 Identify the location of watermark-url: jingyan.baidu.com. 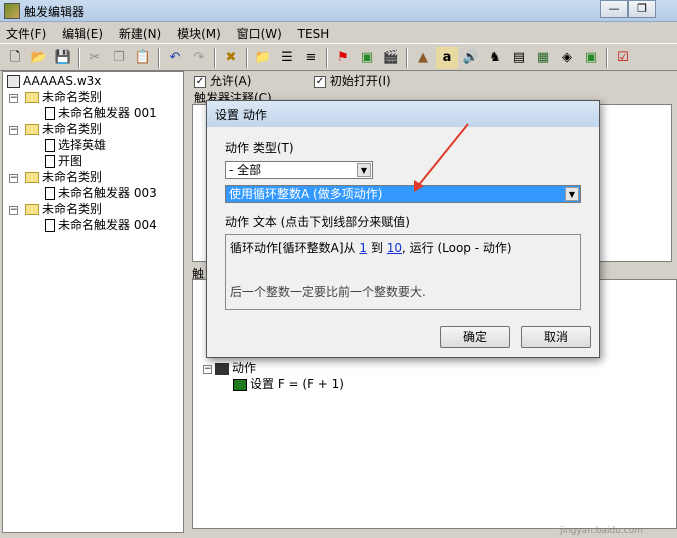
(601, 531).